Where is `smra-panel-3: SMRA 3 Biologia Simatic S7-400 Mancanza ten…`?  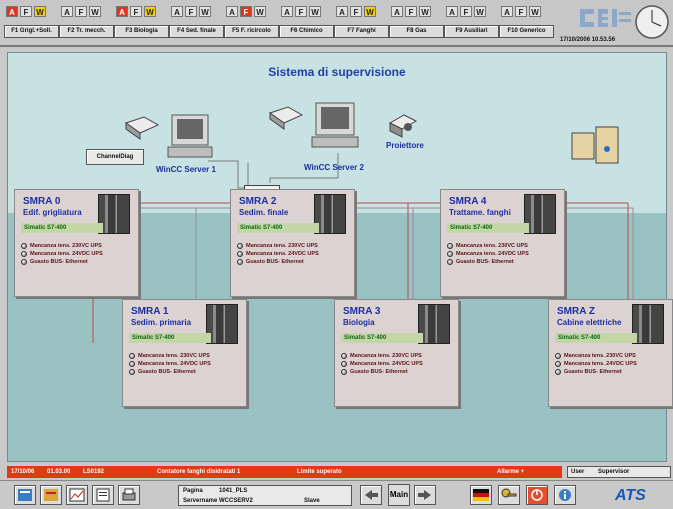
smra-panel-3: SMRA 3 Biologia Simatic S7-400 Mancanza ten… is located at coordinates (396, 353).